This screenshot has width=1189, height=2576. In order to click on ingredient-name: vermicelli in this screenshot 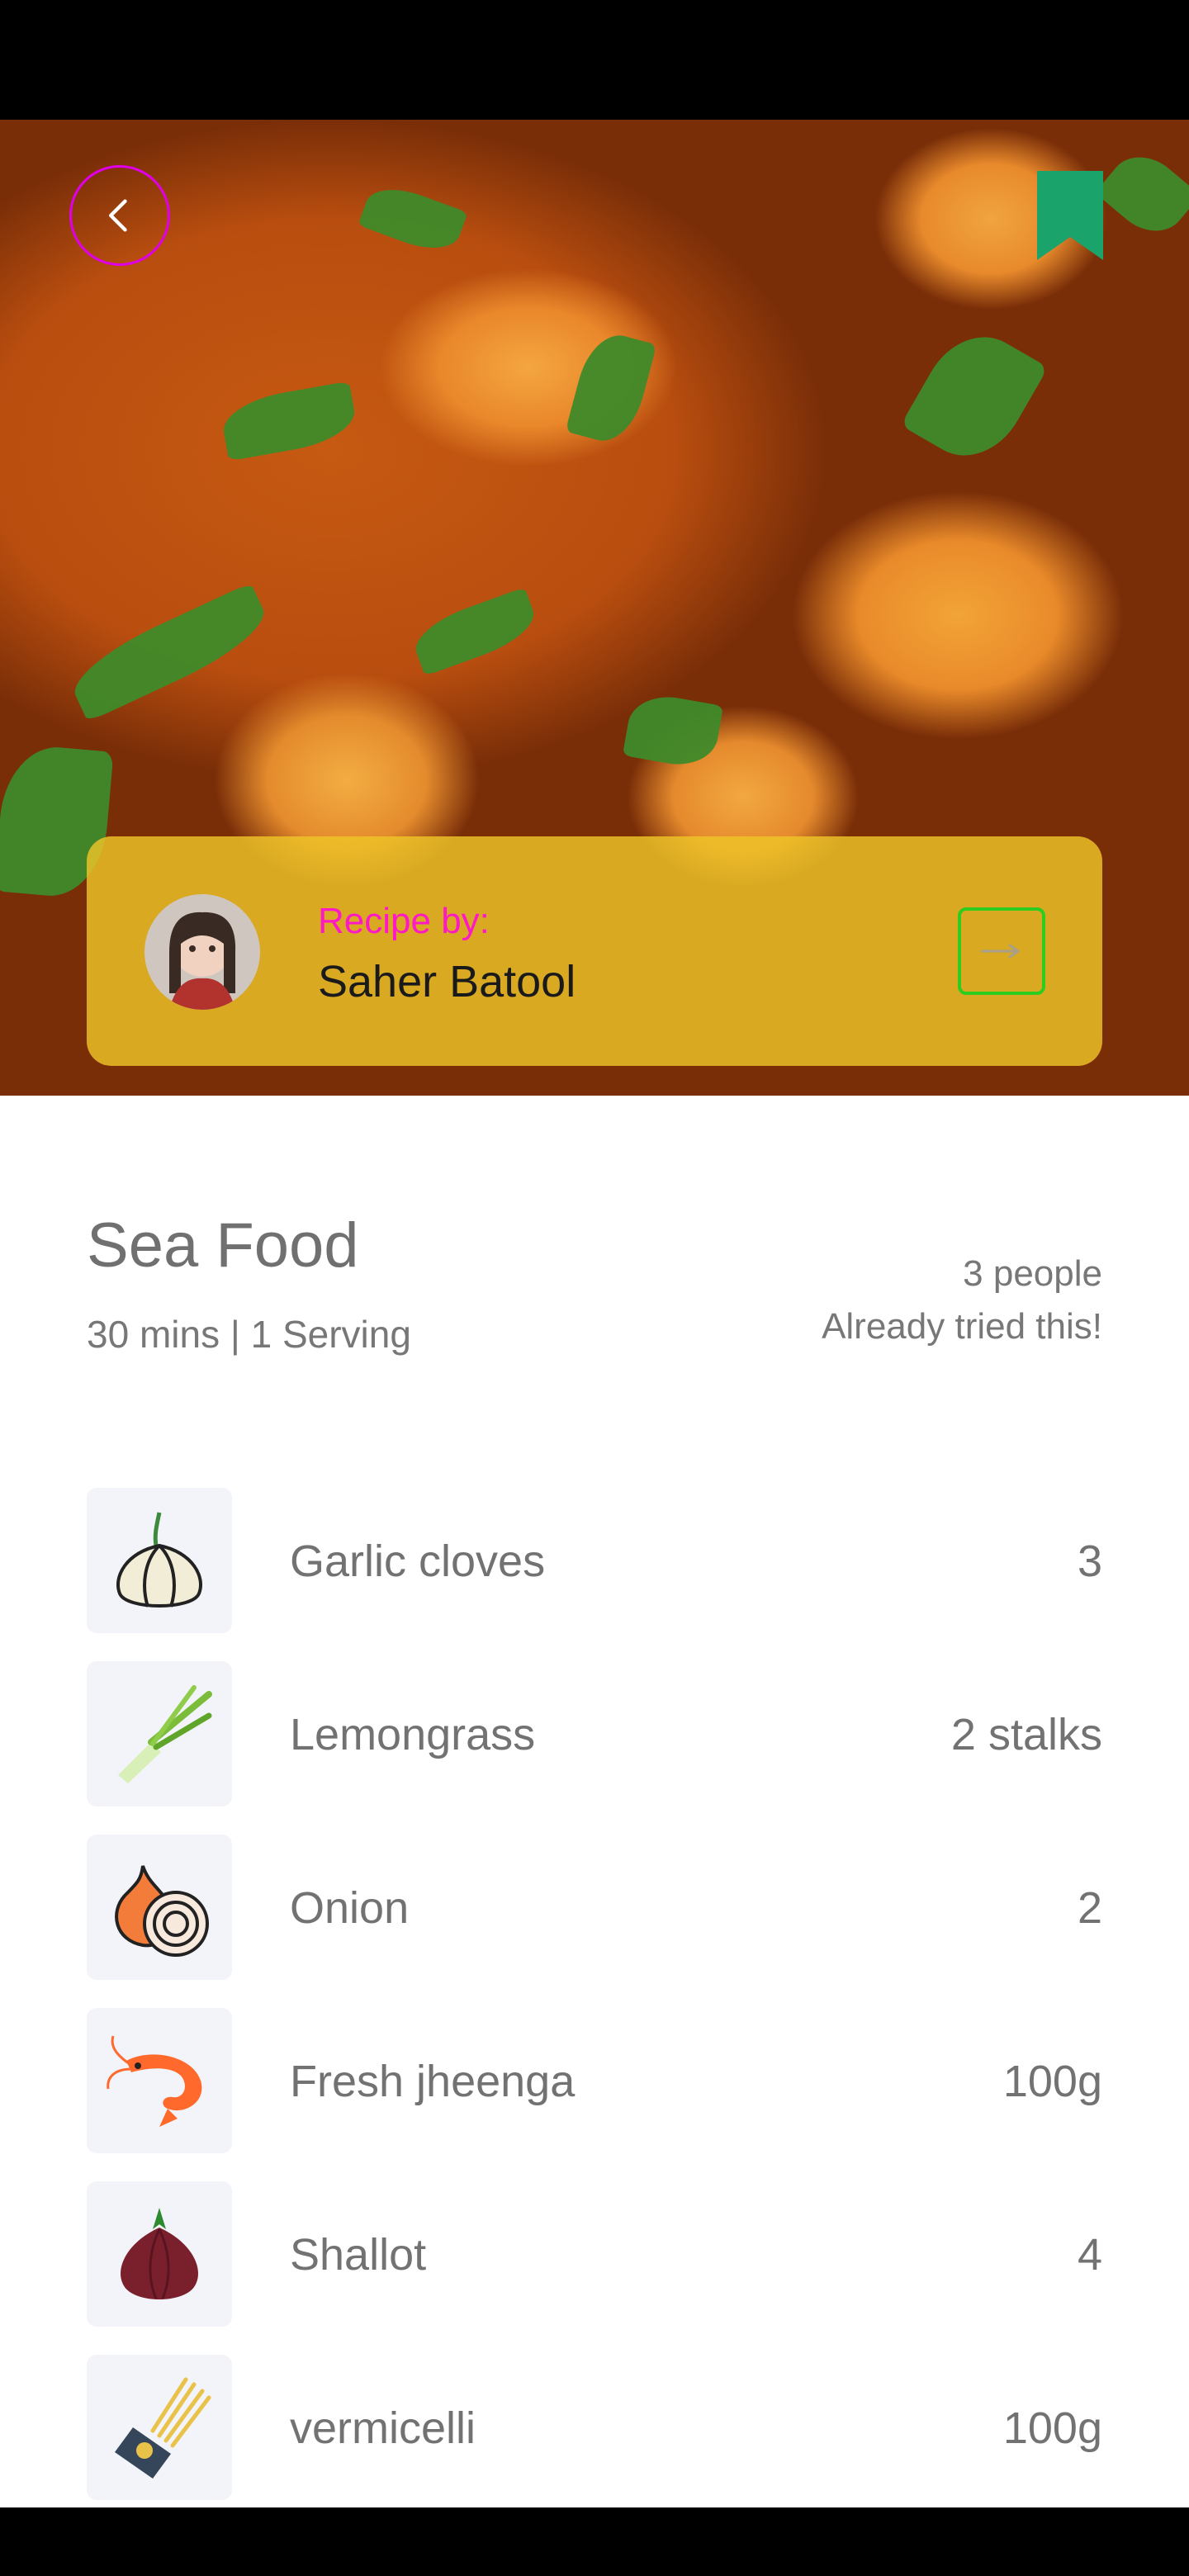, I will do `click(383, 2428)`.